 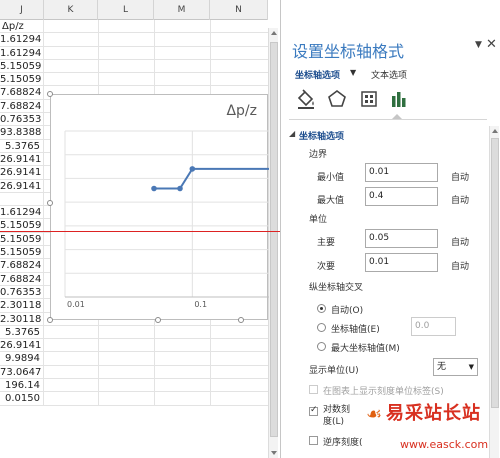 I want to click on show-units-label-checkbox, so click(x=313, y=389).